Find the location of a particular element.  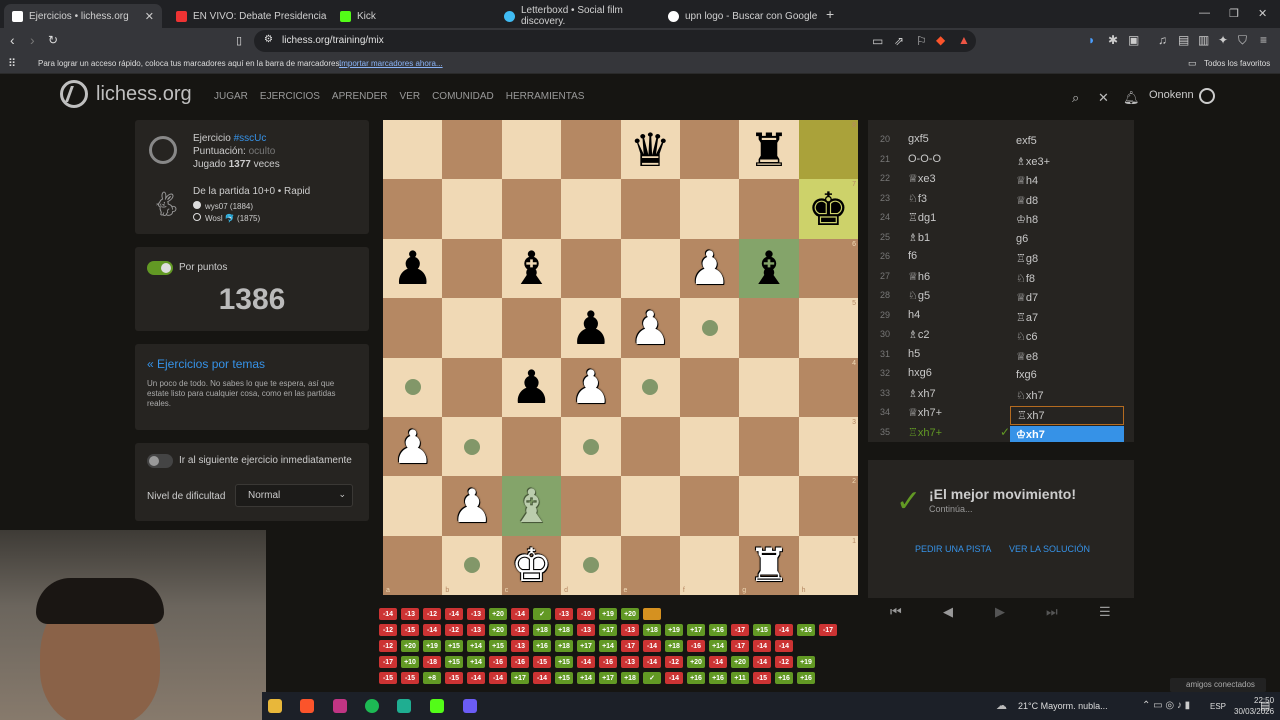

square-b5 is located at coordinates (472, 328).